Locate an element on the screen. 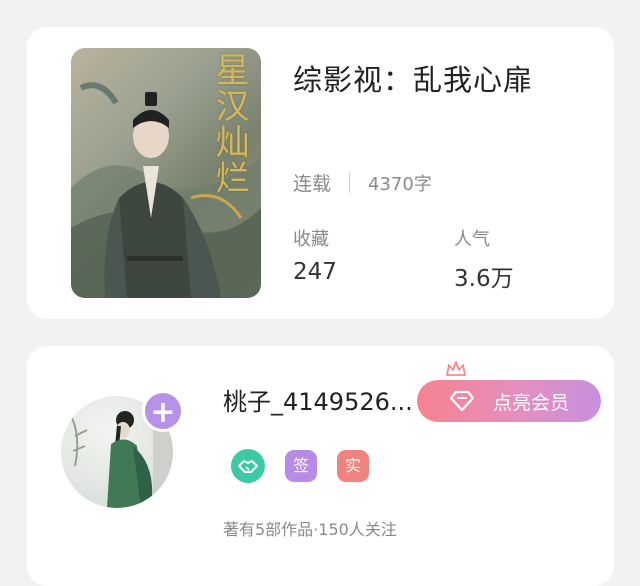 This screenshot has width=640, height=586. book-meta-row: 连载 4370字 is located at coordinates (362, 182).